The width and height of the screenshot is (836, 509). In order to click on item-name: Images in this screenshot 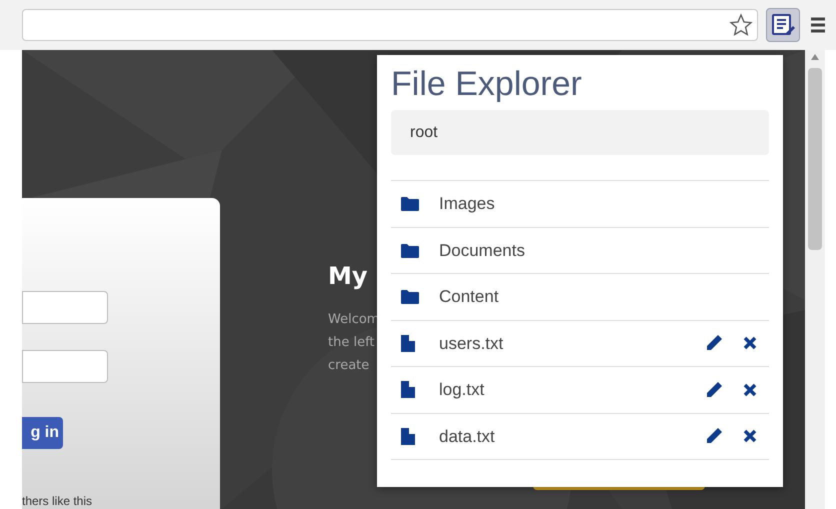, I will do `click(467, 204)`.